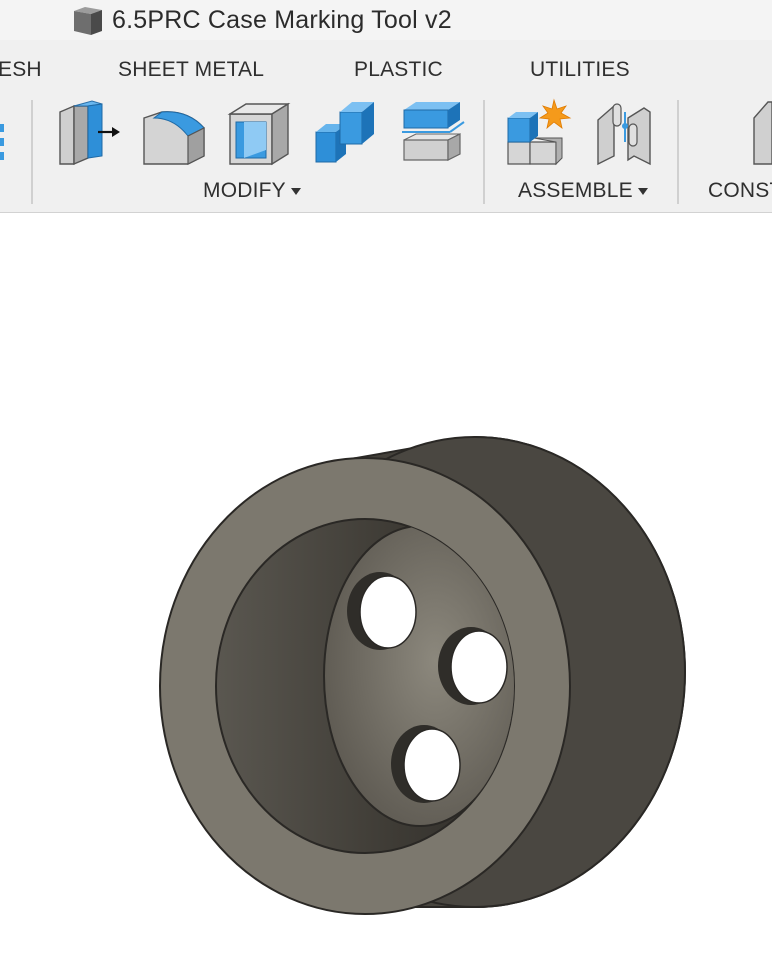  What do you see at coordinates (580, 70) in the screenshot?
I see `tab-utilities: UTILITIES` at bounding box center [580, 70].